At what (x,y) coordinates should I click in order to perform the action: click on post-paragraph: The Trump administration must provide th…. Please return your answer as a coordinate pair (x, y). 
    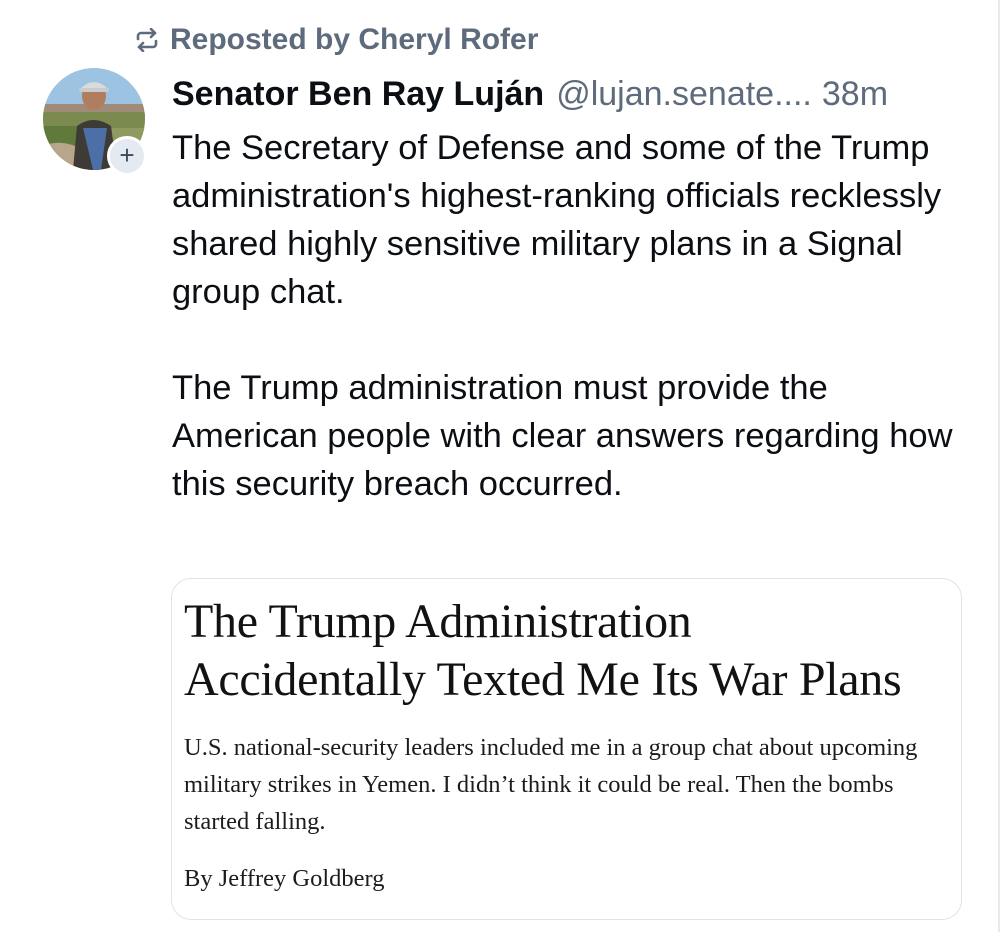
    Looking at the image, I should click on (562, 436).